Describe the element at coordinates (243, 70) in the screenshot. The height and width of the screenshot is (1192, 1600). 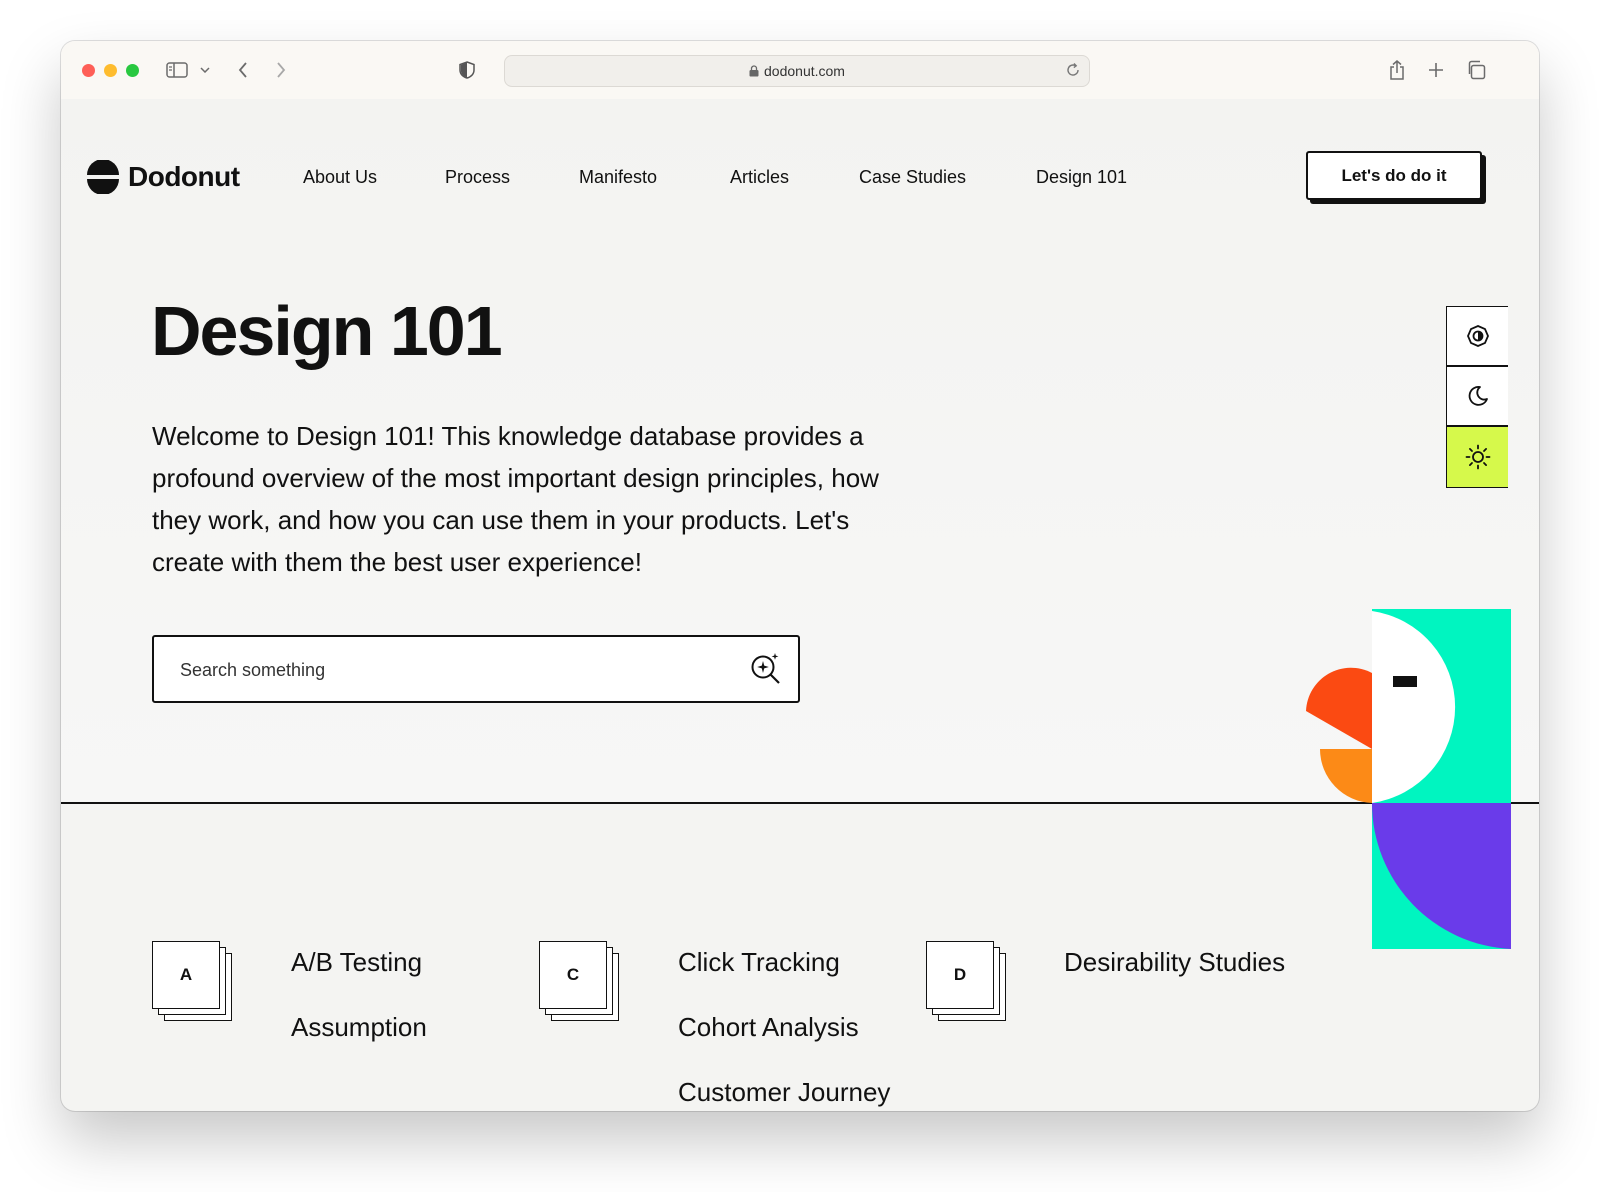
I see `back-icon` at that location.